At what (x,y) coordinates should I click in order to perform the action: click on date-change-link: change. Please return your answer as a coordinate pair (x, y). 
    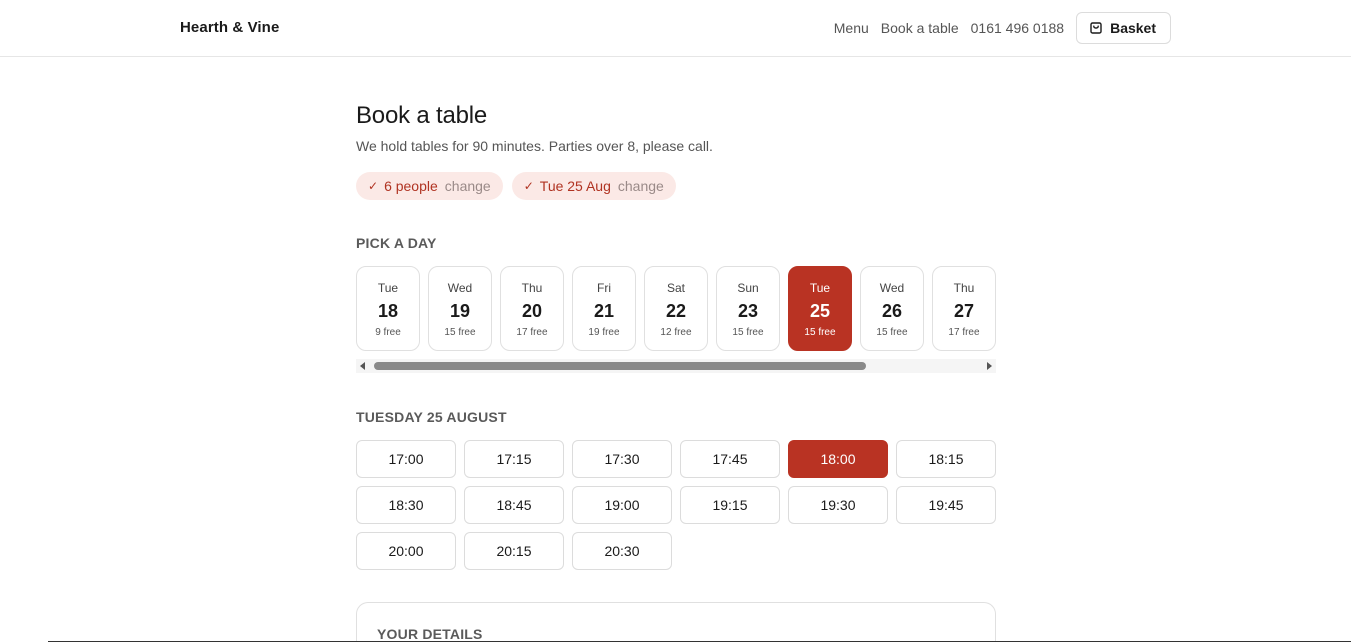
    Looking at the image, I should click on (641, 186).